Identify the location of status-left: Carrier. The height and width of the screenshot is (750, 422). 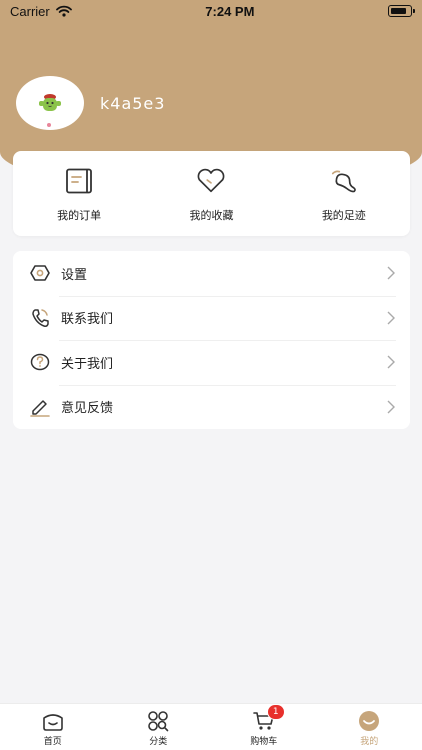
(41, 11).